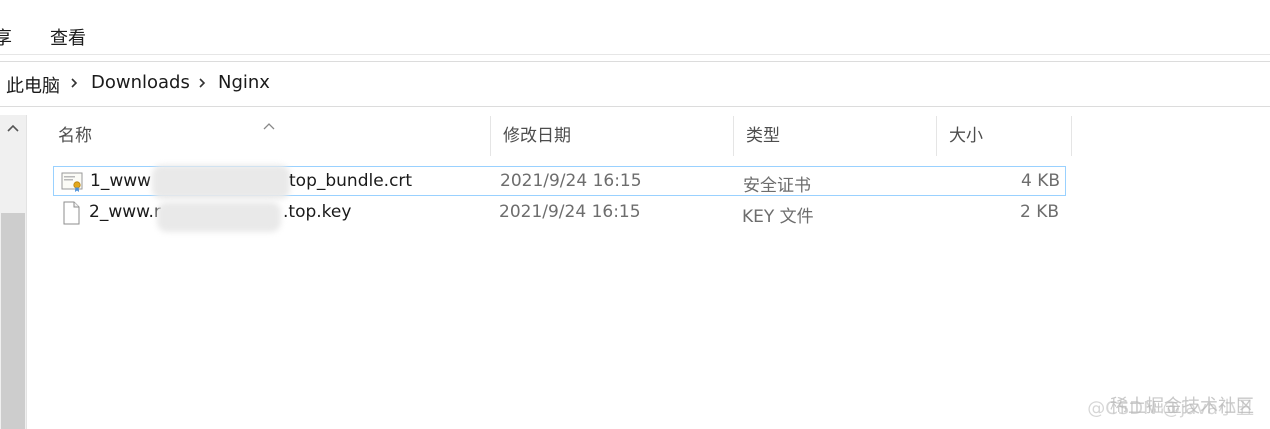  What do you see at coordinates (75, 136) in the screenshot?
I see `column-header-name-label: 名称` at bounding box center [75, 136].